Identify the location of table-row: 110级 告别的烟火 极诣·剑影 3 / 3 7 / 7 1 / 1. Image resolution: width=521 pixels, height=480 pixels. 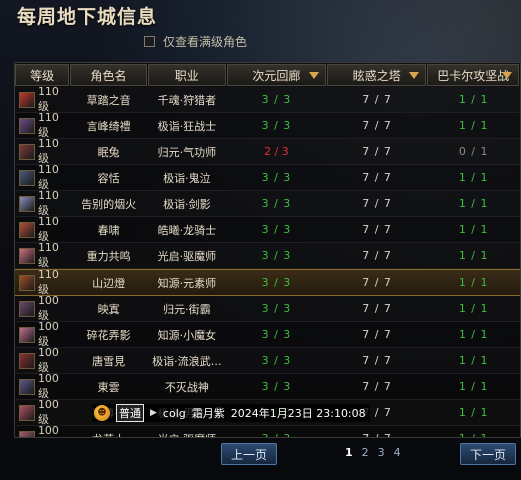
(267, 203).